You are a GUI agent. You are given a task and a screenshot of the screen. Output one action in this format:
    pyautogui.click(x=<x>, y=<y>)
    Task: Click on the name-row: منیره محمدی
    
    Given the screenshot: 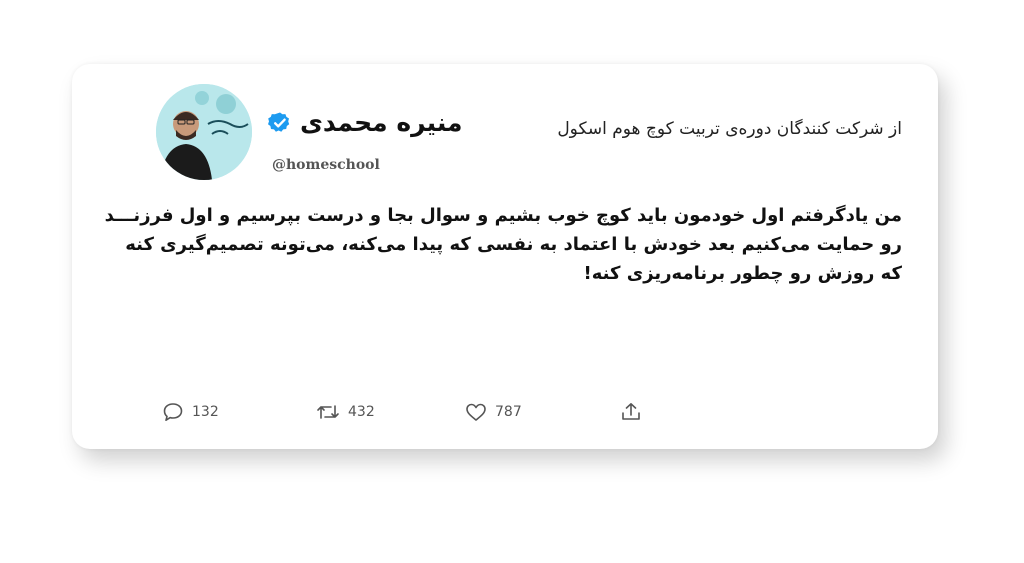 What is the action you would take?
    pyautogui.click(x=365, y=122)
    